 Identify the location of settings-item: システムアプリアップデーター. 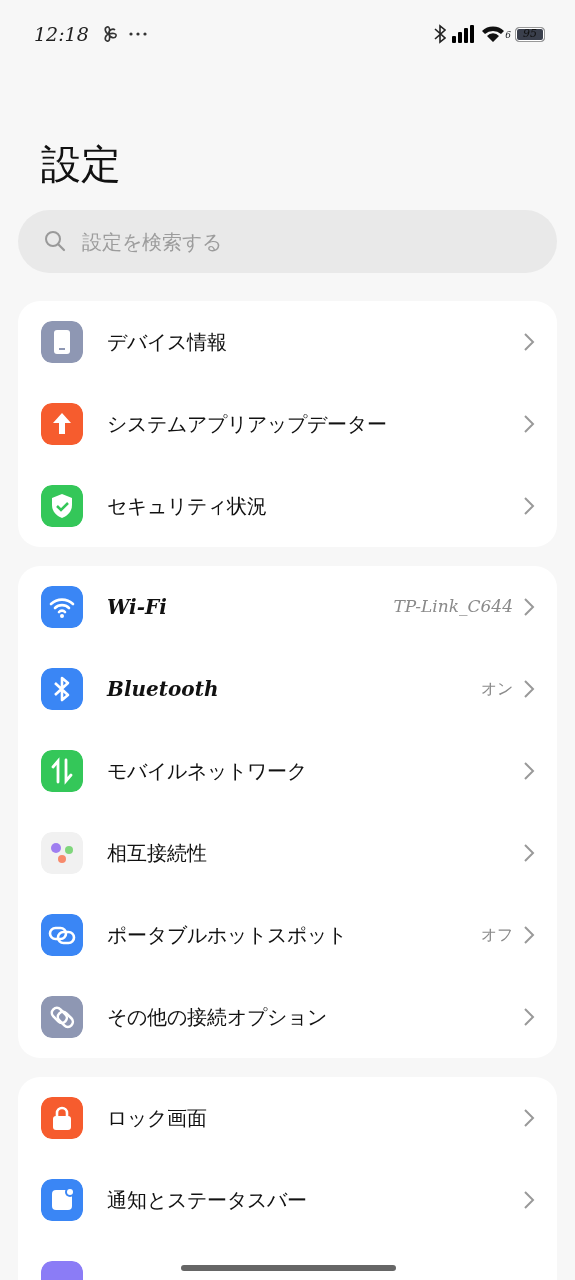
(287, 424).